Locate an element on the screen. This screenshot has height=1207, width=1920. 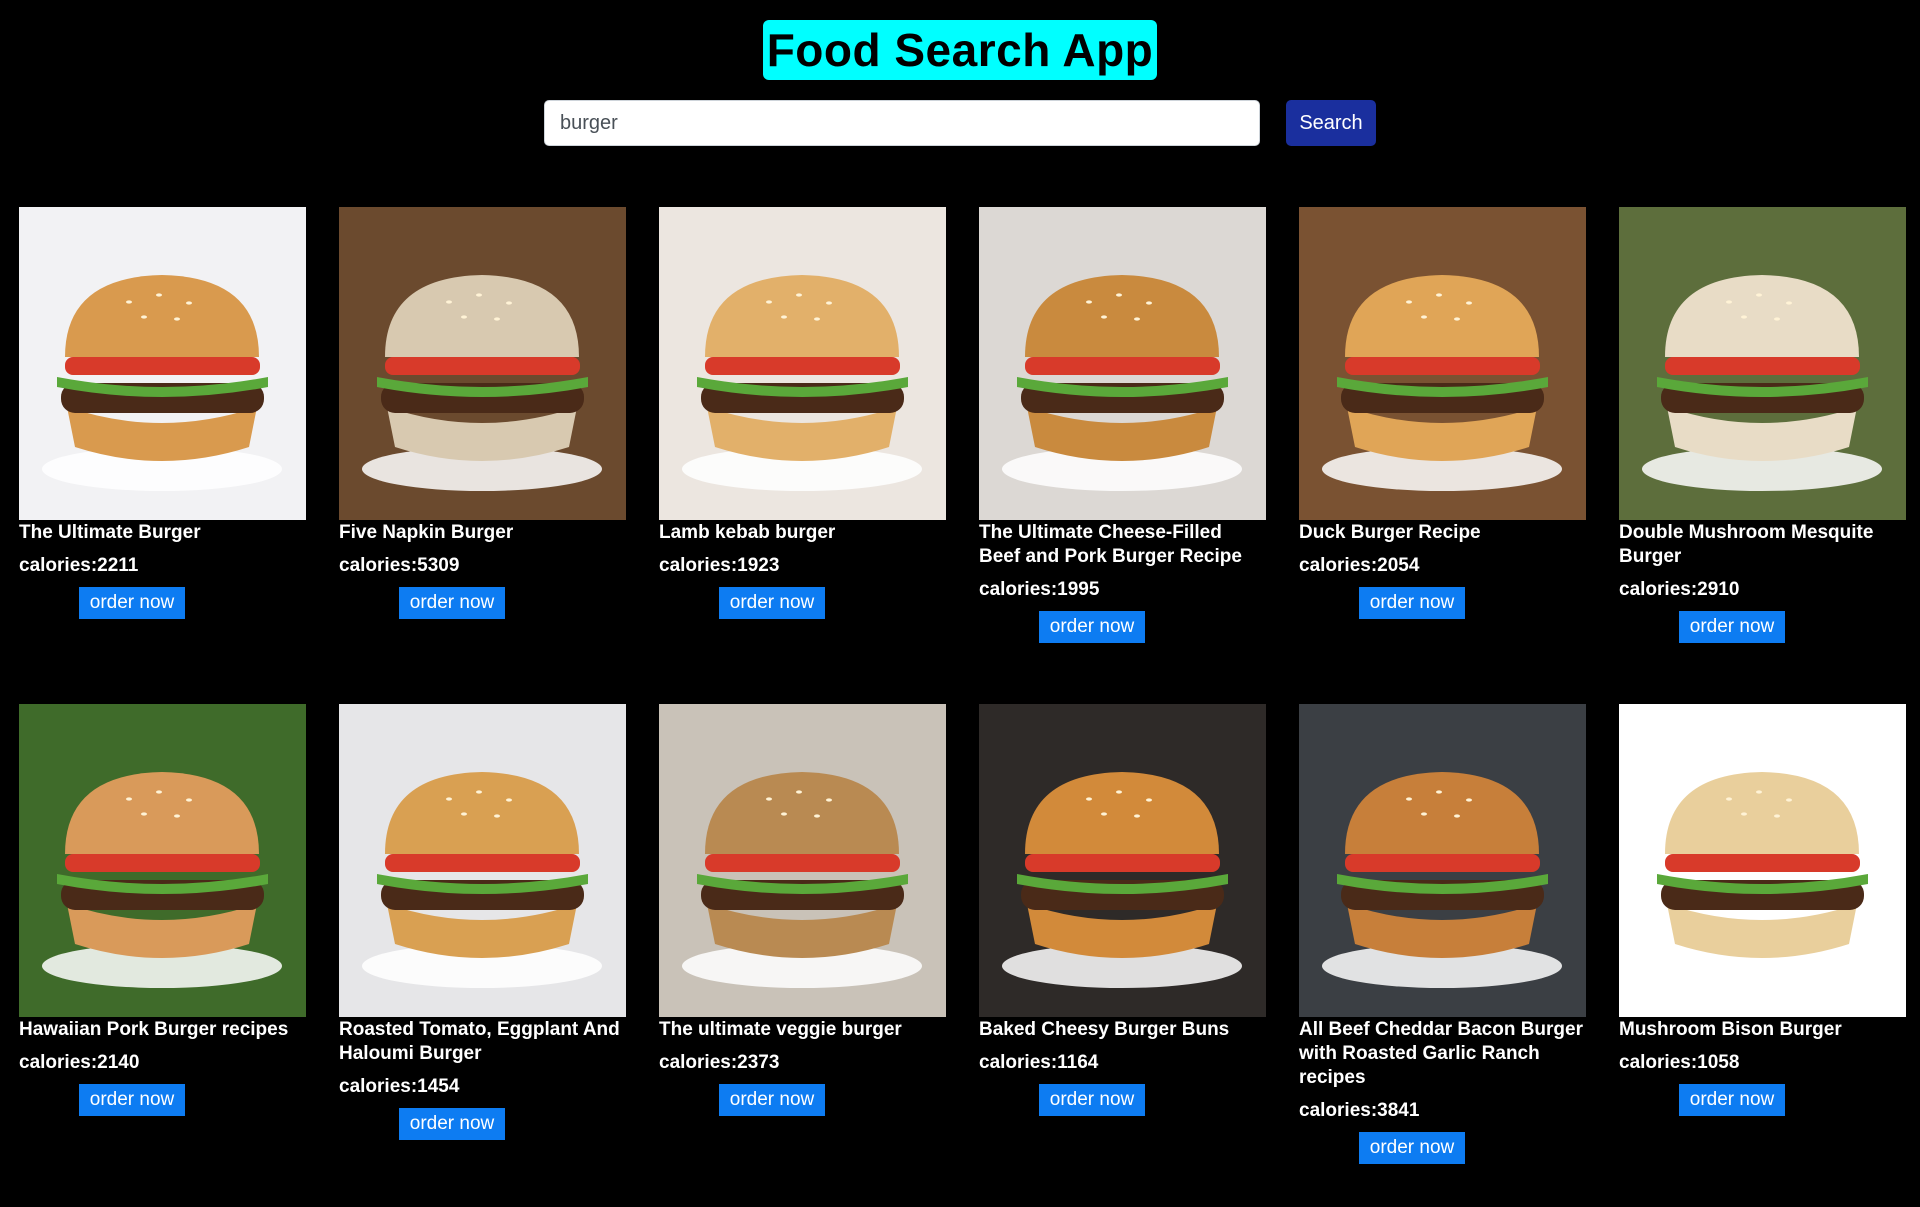
recipe-card: Five Napkin Burger calories:5309 order now is located at coordinates (482, 455).